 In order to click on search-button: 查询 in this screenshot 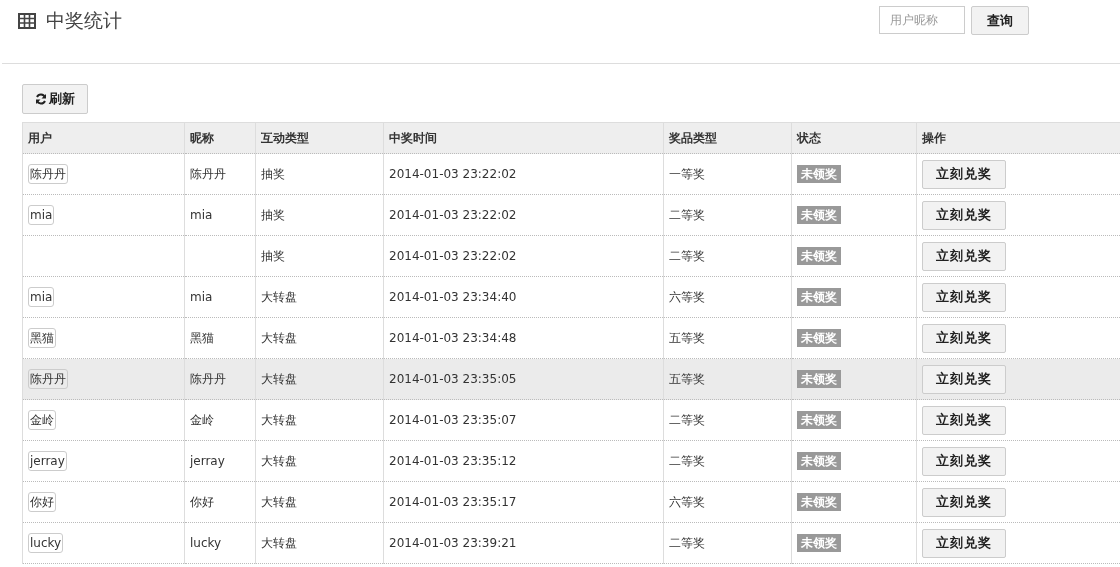, I will do `click(1000, 20)`.